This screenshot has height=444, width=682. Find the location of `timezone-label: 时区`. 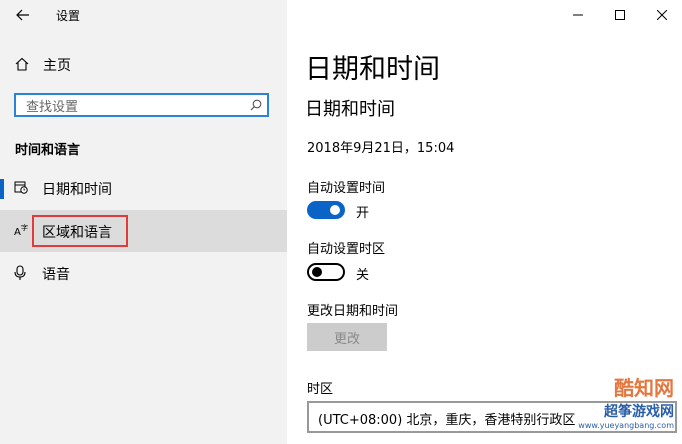

timezone-label: 时区 is located at coordinates (320, 389).